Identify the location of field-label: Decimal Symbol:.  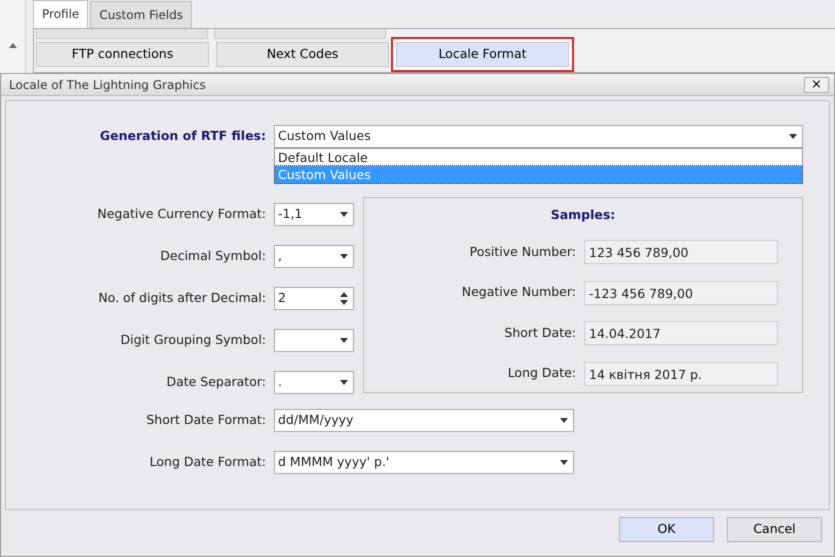
(213, 255).